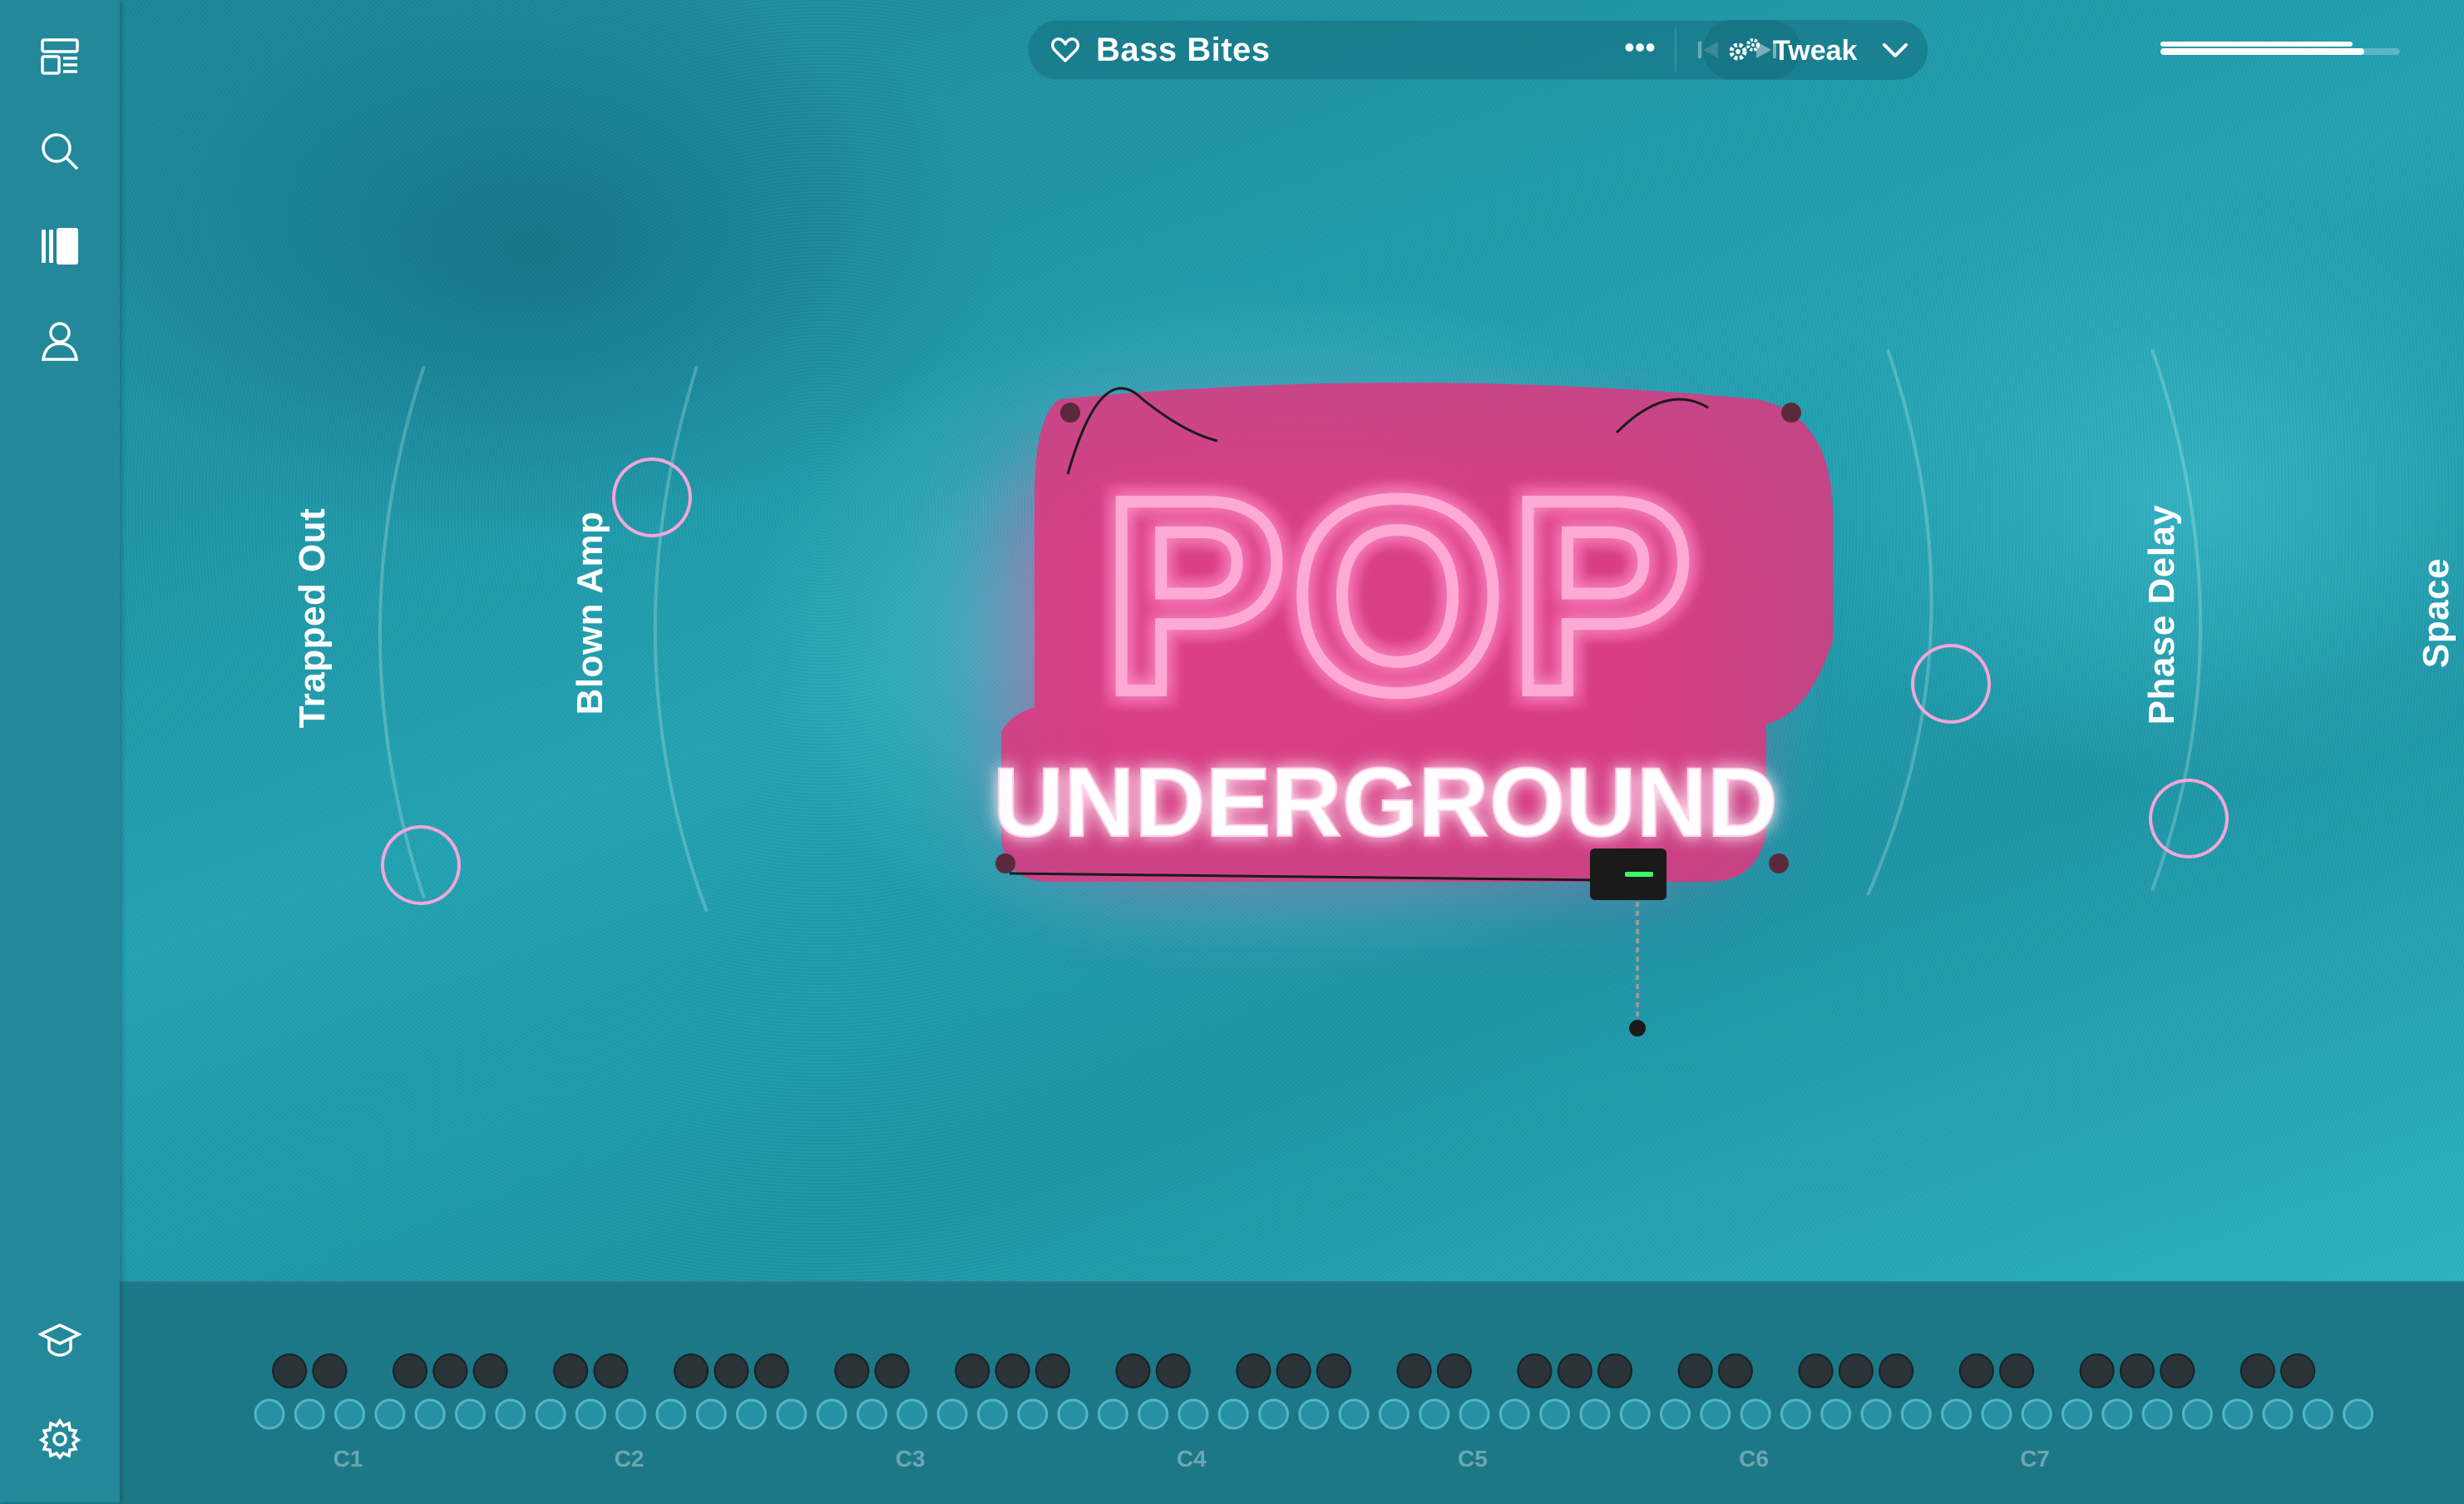 This screenshot has width=2464, height=1504. I want to click on layout-icon, so click(60, 56).